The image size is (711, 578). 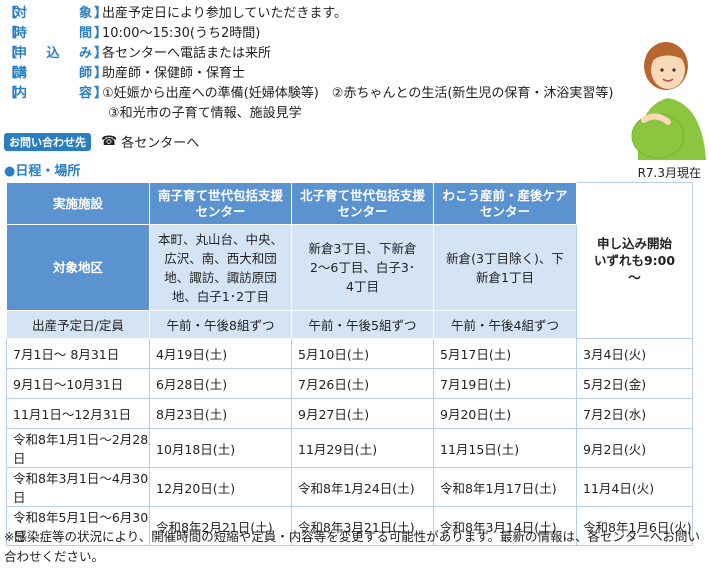 I want to click on info-row: 【講師】助産師・保健師・保育士, so click(x=324, y=74).